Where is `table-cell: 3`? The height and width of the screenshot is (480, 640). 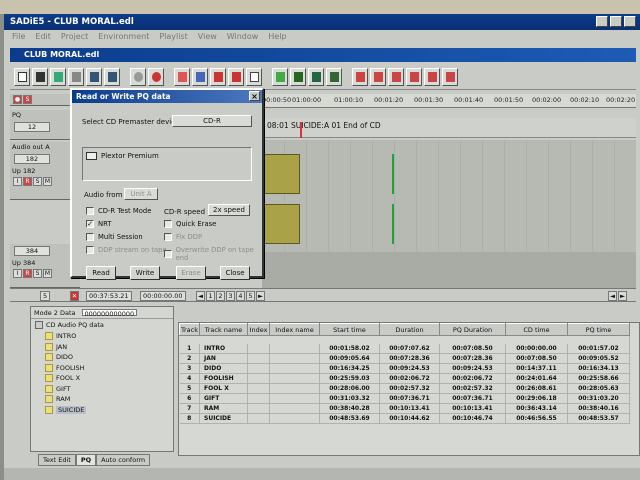
table-cell: 3 is located at coordinates (189, 368).